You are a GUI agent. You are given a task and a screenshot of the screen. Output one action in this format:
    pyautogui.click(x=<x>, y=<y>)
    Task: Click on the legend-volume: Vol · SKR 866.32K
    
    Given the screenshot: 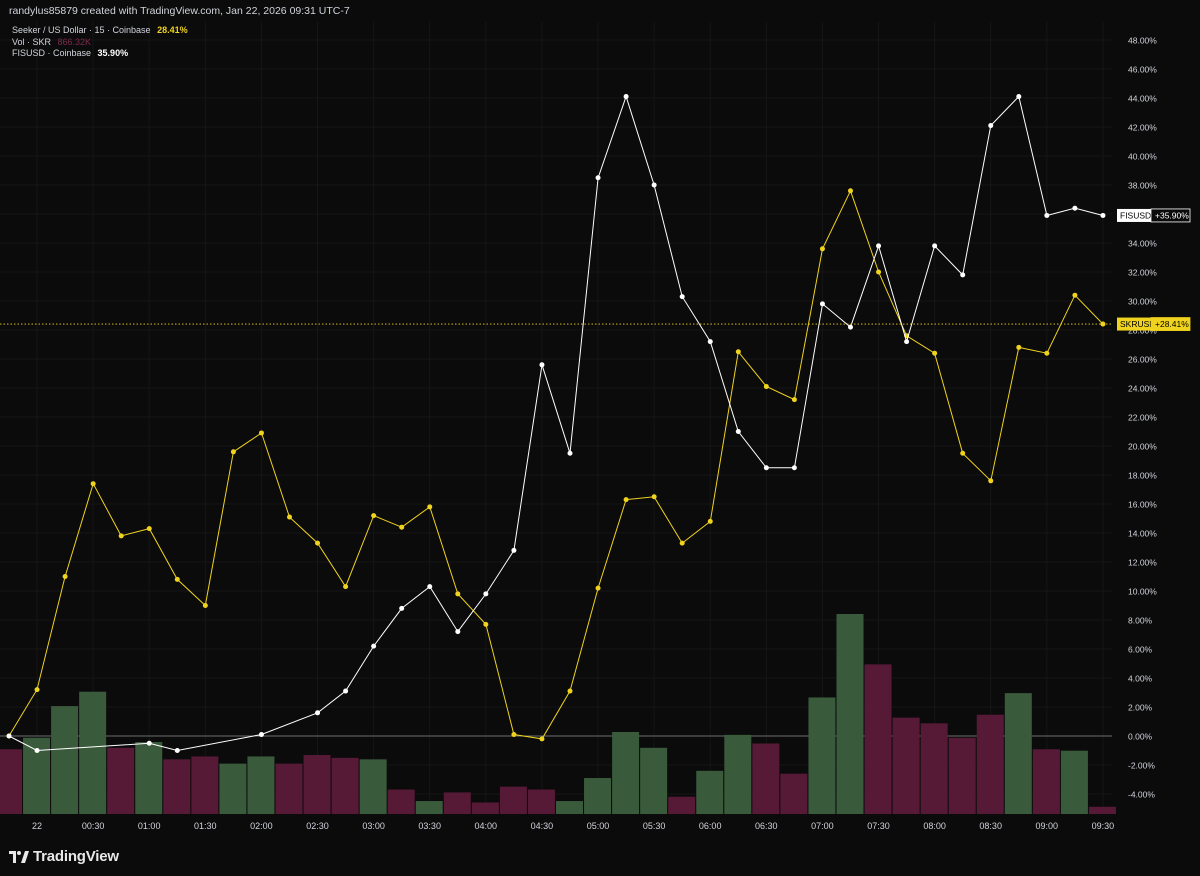 What is the action you would take?
    pyautogui.click(x=100, y=43)
    